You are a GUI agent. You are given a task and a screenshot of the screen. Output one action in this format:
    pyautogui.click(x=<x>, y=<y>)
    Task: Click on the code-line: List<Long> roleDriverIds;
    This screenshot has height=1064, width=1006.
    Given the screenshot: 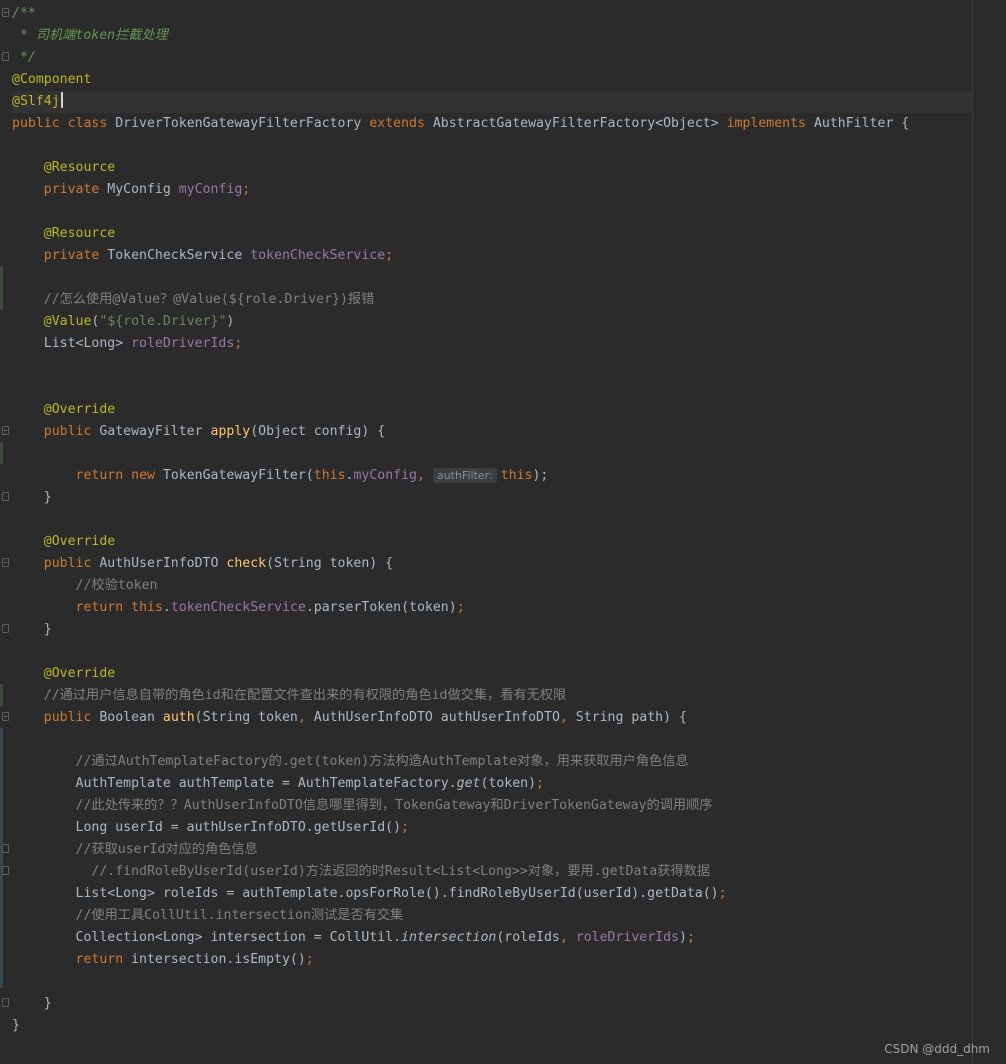 What is the action you would take?
    pyautogui.click(x=492, y=344)
    